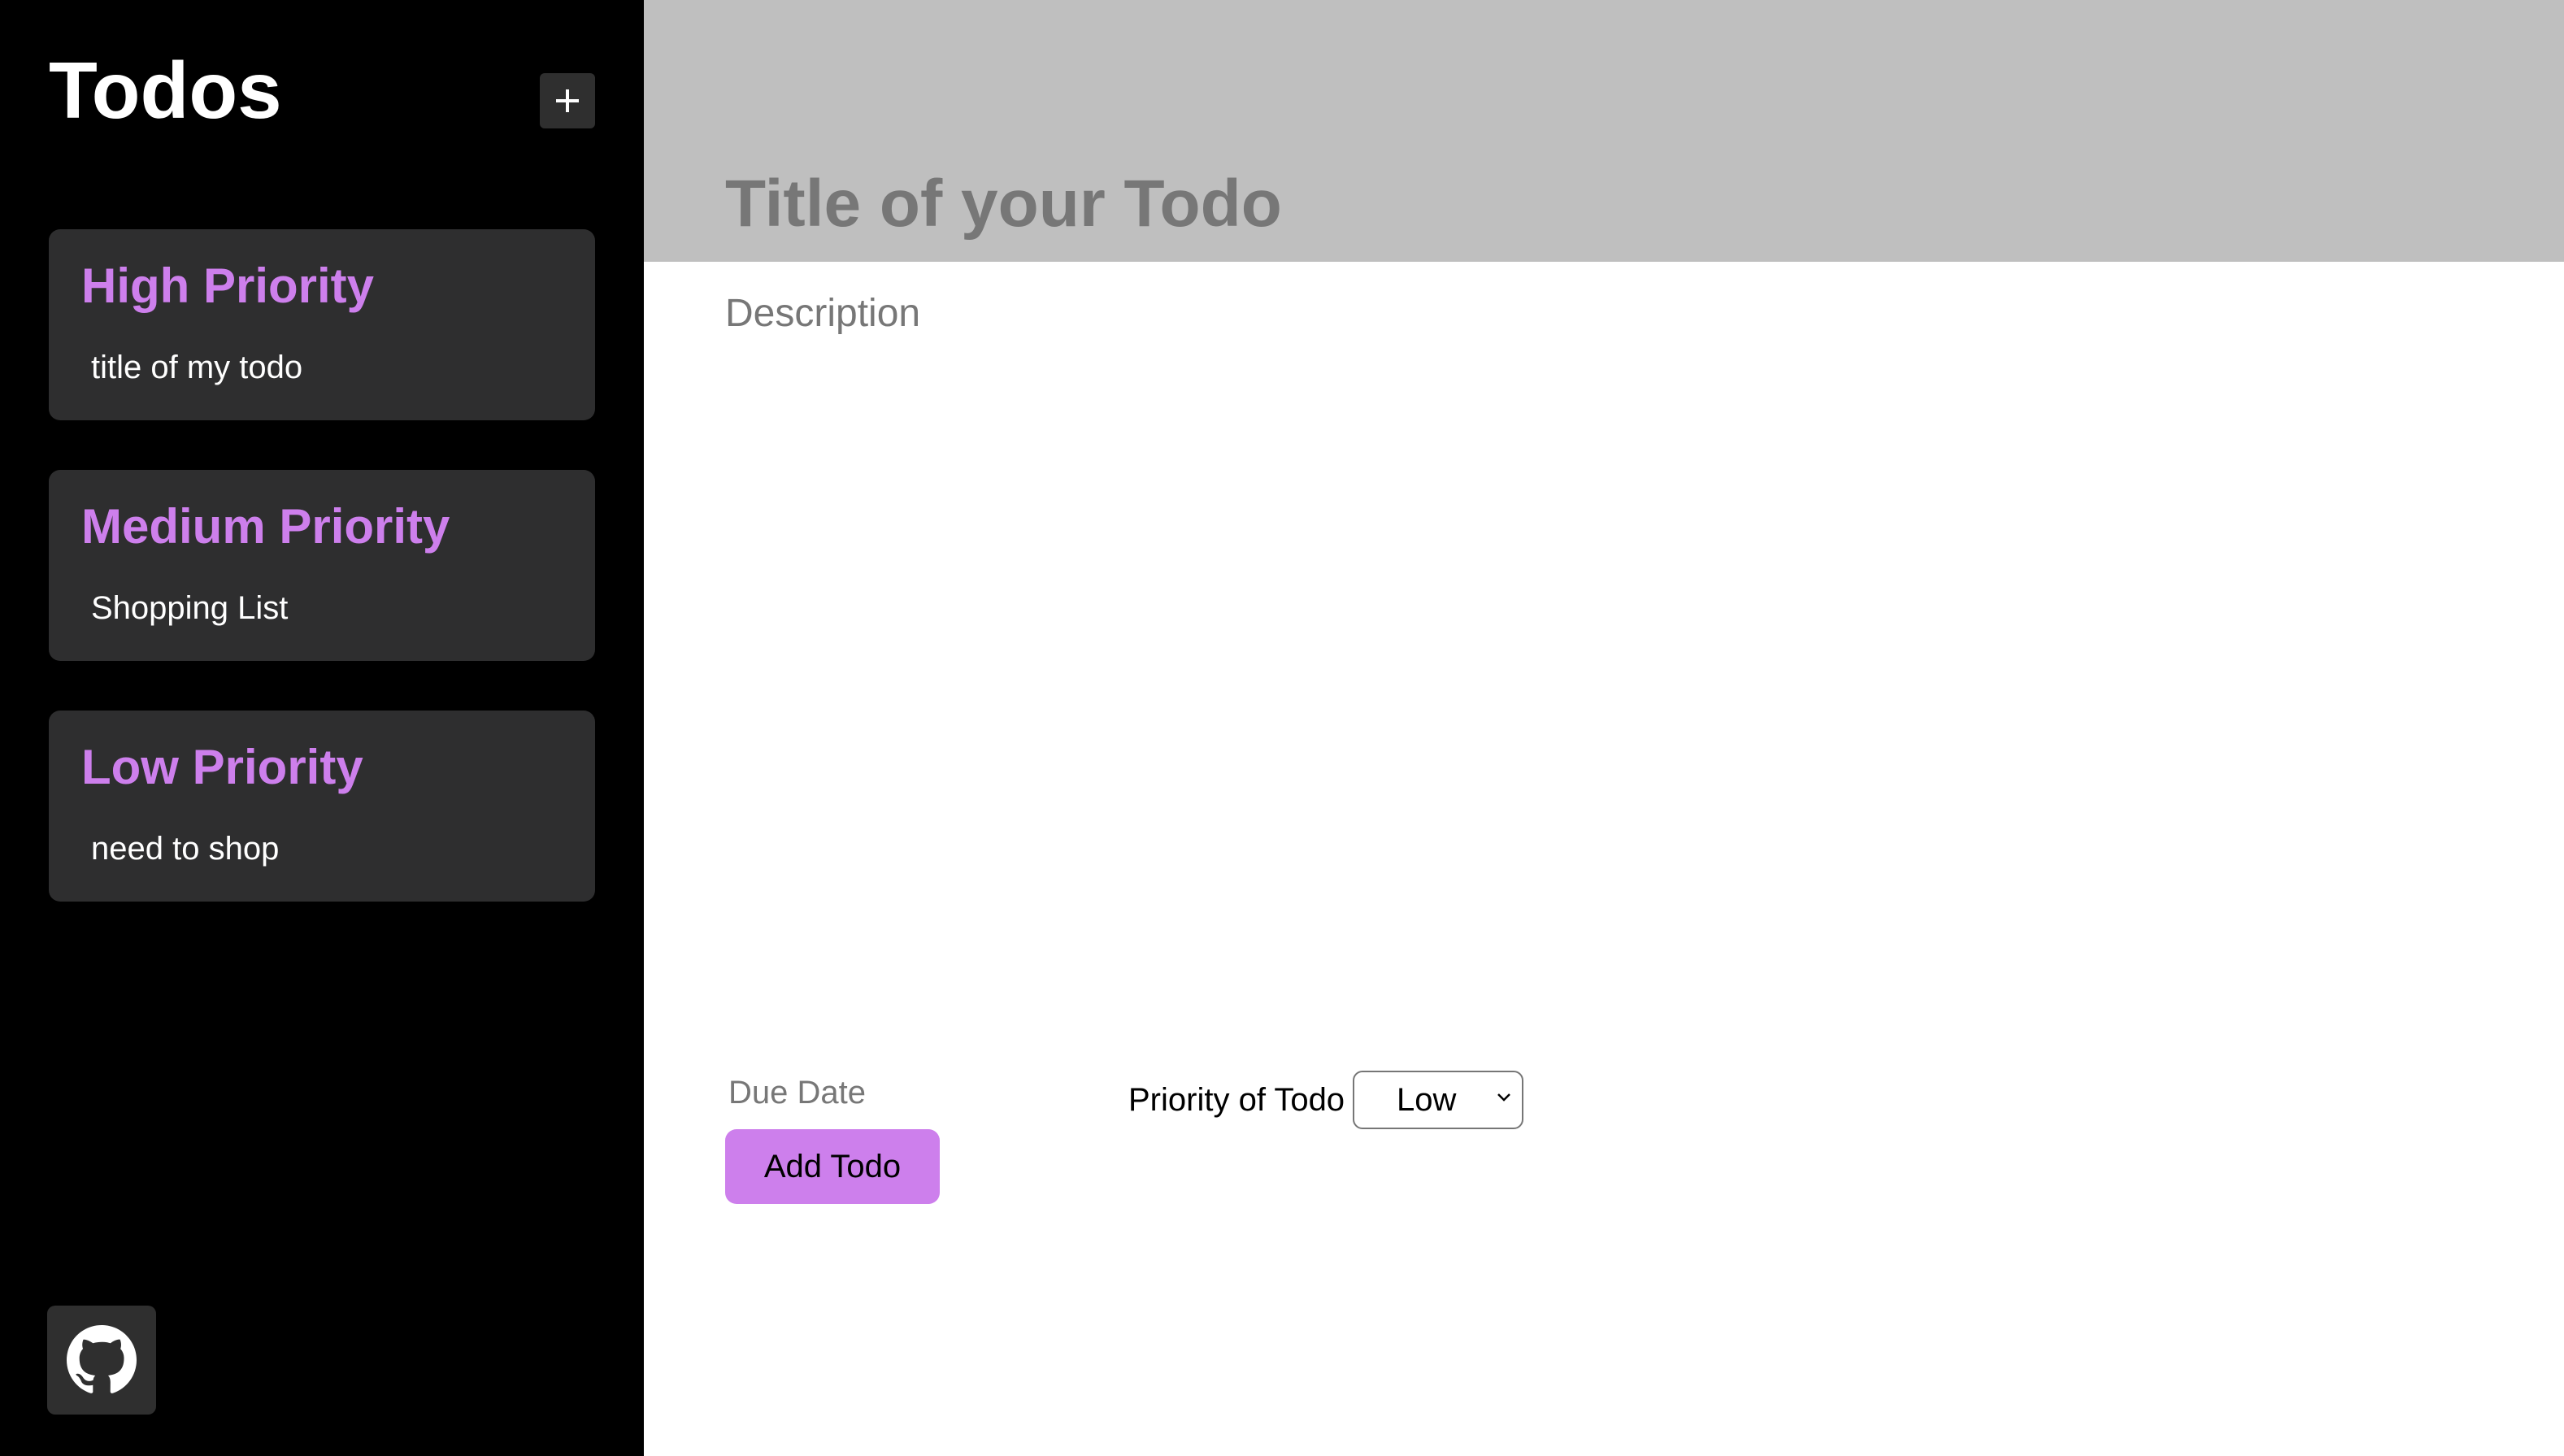 This screenshot has height=1456, width=2564. I want to click on github-link, so click(101, 1361).